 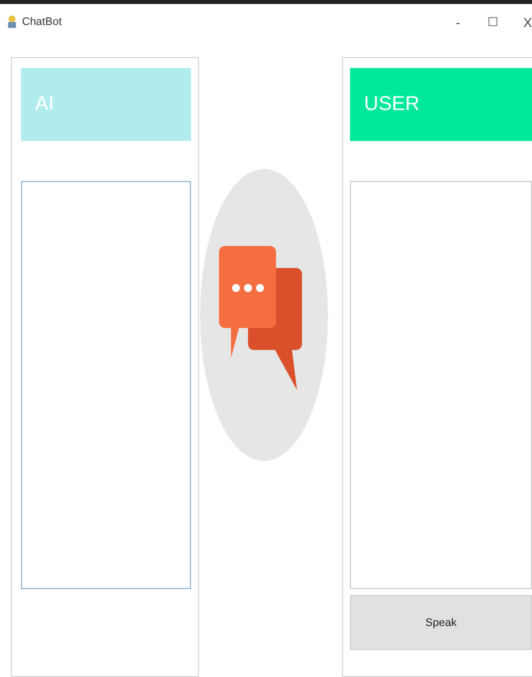 What do you see at coordinates (44, 104) in the screenshot?
I see `panel-title: AI` at bounding box center [44, 104].